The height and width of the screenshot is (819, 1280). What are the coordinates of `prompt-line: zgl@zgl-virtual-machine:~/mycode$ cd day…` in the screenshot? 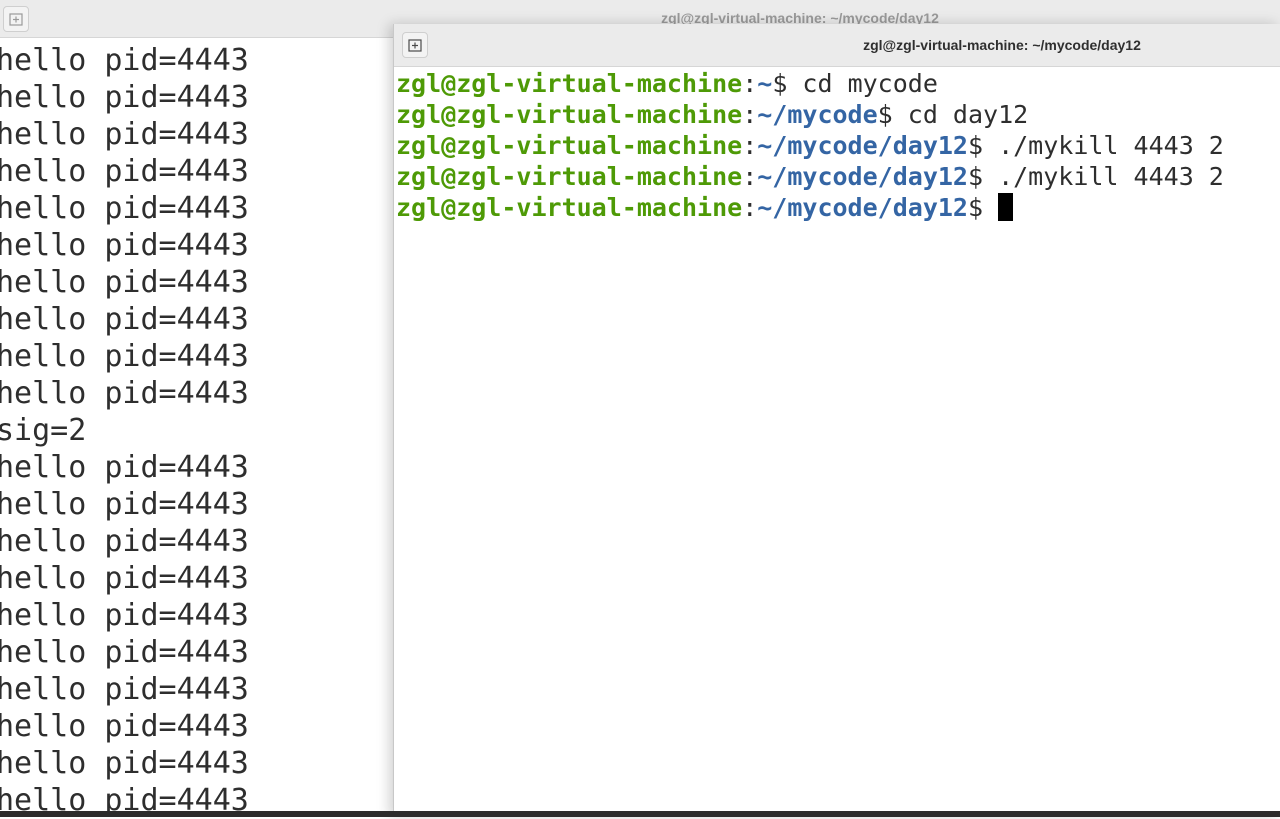 It's located at (810, 114).